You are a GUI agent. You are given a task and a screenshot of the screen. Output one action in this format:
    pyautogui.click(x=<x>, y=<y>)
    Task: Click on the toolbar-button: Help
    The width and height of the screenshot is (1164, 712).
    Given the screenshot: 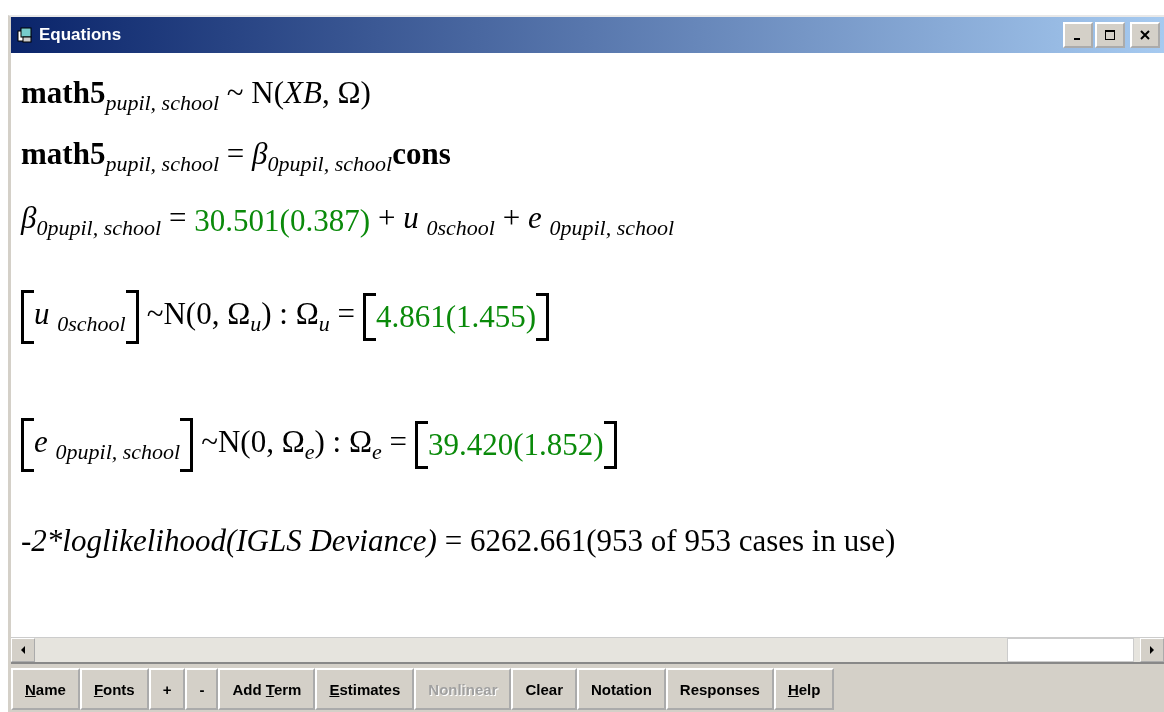 What is the action you would take?
    pyautogui.click(x=804, y=689)
    